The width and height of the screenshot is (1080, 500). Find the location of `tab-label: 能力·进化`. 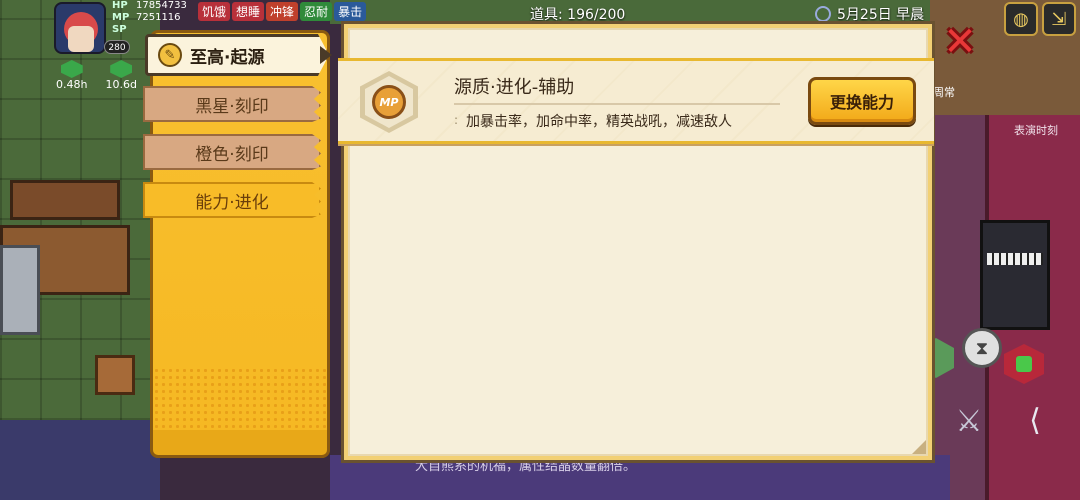

tab-label: 能力·进化 is located at coordinates (232, 202).